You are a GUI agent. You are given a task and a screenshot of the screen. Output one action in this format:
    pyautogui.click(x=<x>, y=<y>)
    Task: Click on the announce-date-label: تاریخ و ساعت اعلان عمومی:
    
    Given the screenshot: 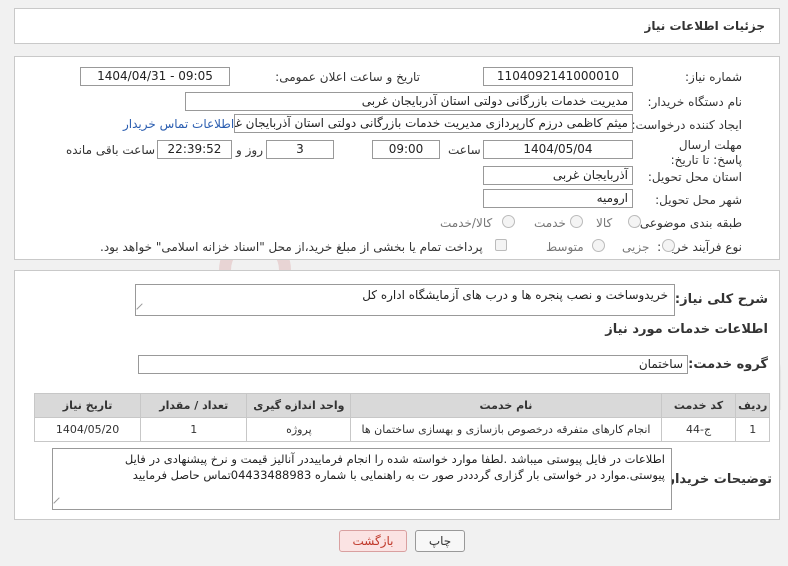 What is the action you would take?
    pyautogui.click(x=347, y=77)
    